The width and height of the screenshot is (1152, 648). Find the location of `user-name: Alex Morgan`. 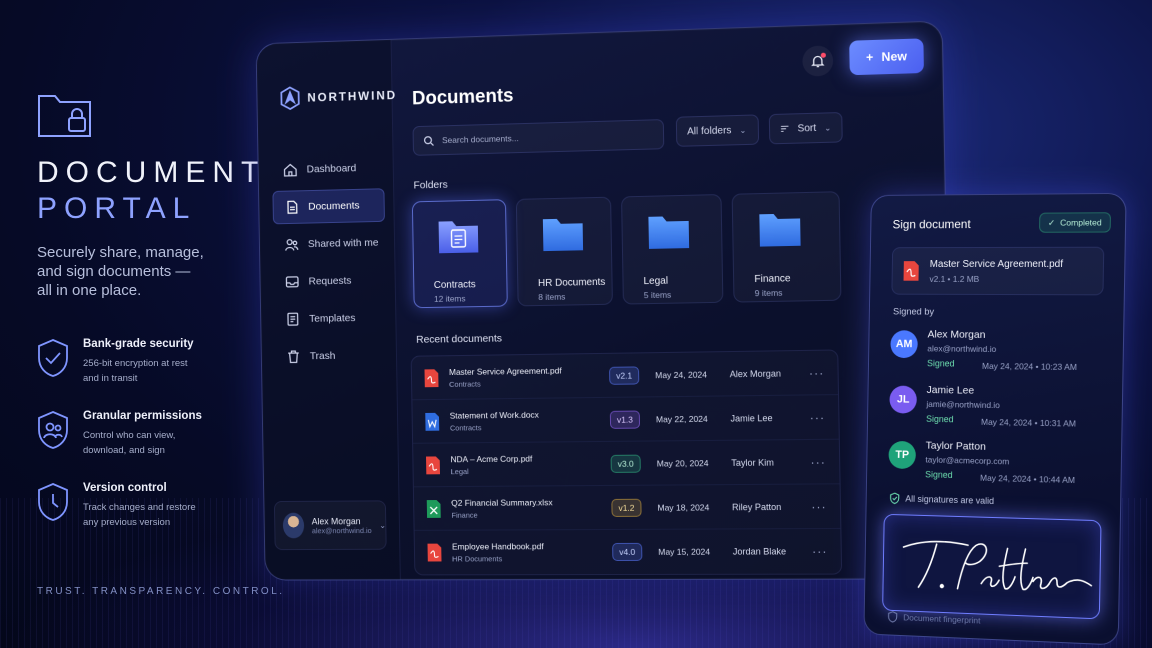

user-name: Alex Morgan is located at coordinates (336, 520).